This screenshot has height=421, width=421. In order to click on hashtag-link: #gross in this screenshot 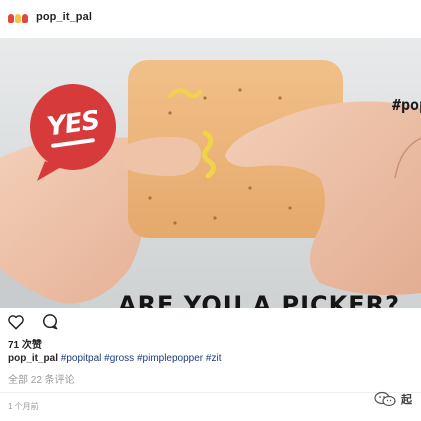, I will do `click(119, 358)`.